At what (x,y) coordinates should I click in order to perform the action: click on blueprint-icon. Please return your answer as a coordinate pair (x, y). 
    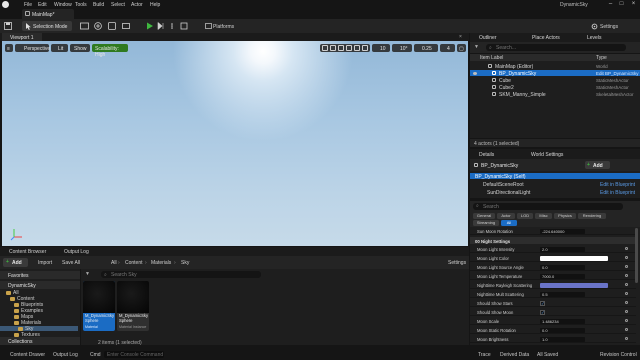
    Looking at the image, I should click on (113, 26).